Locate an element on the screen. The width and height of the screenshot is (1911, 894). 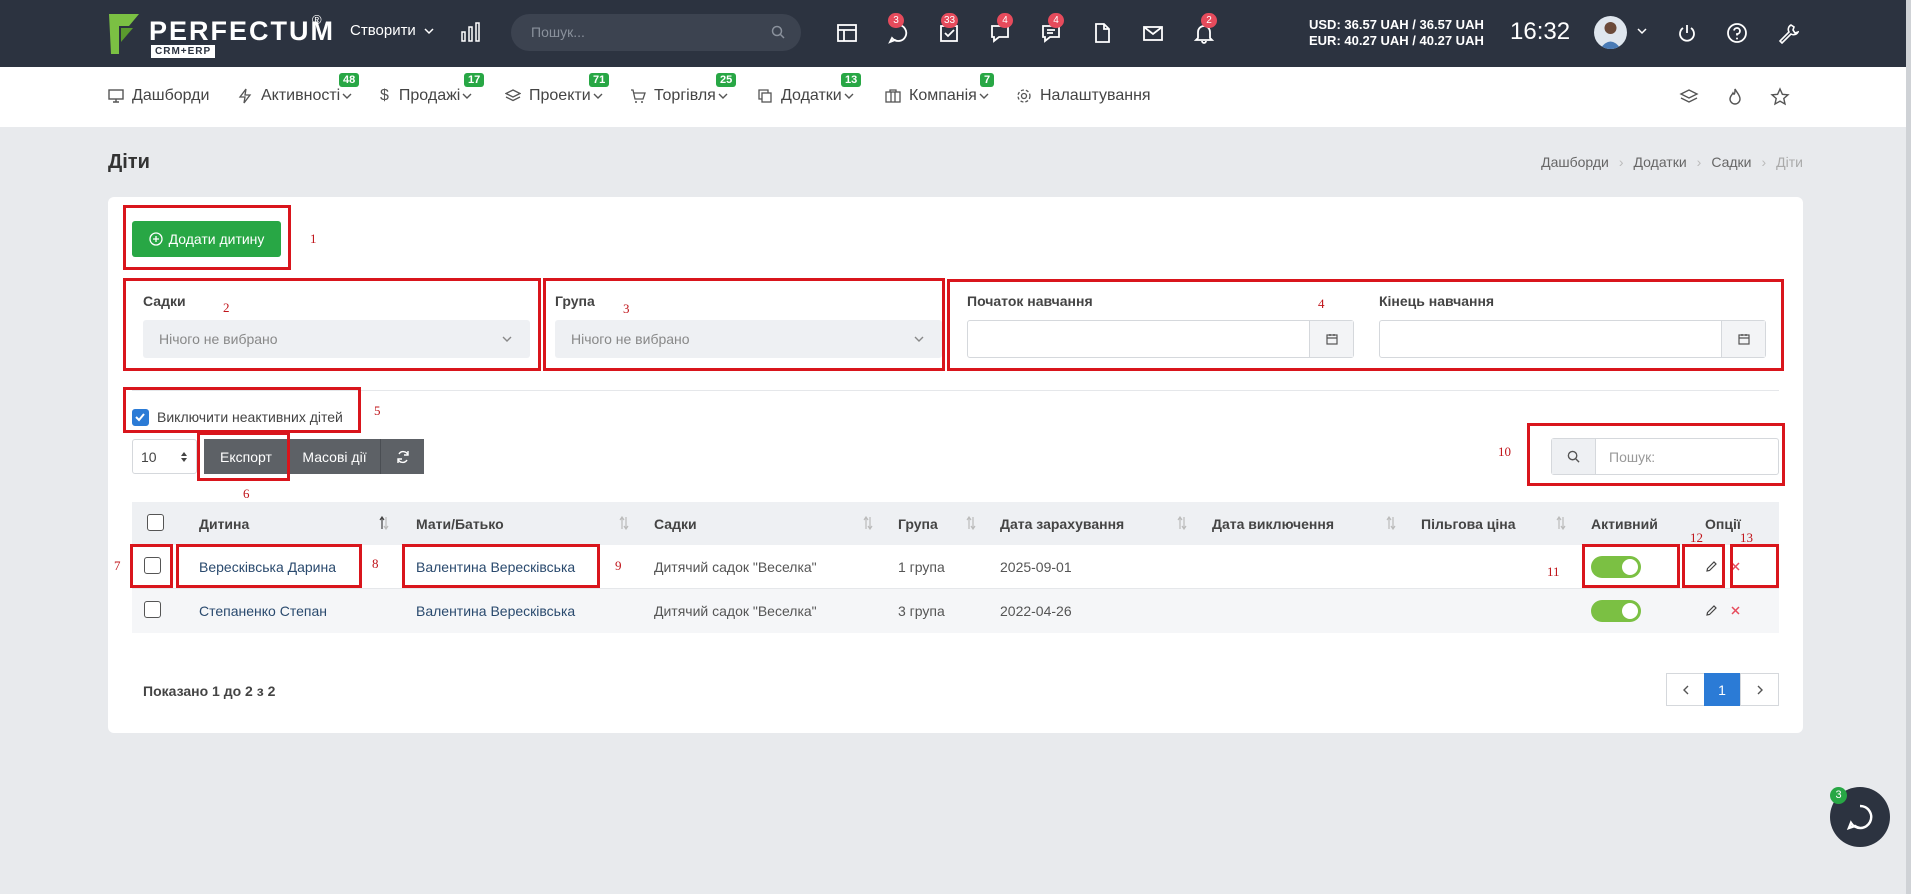
nav-company: Компанія 7 is located at coordinates (941, 89).